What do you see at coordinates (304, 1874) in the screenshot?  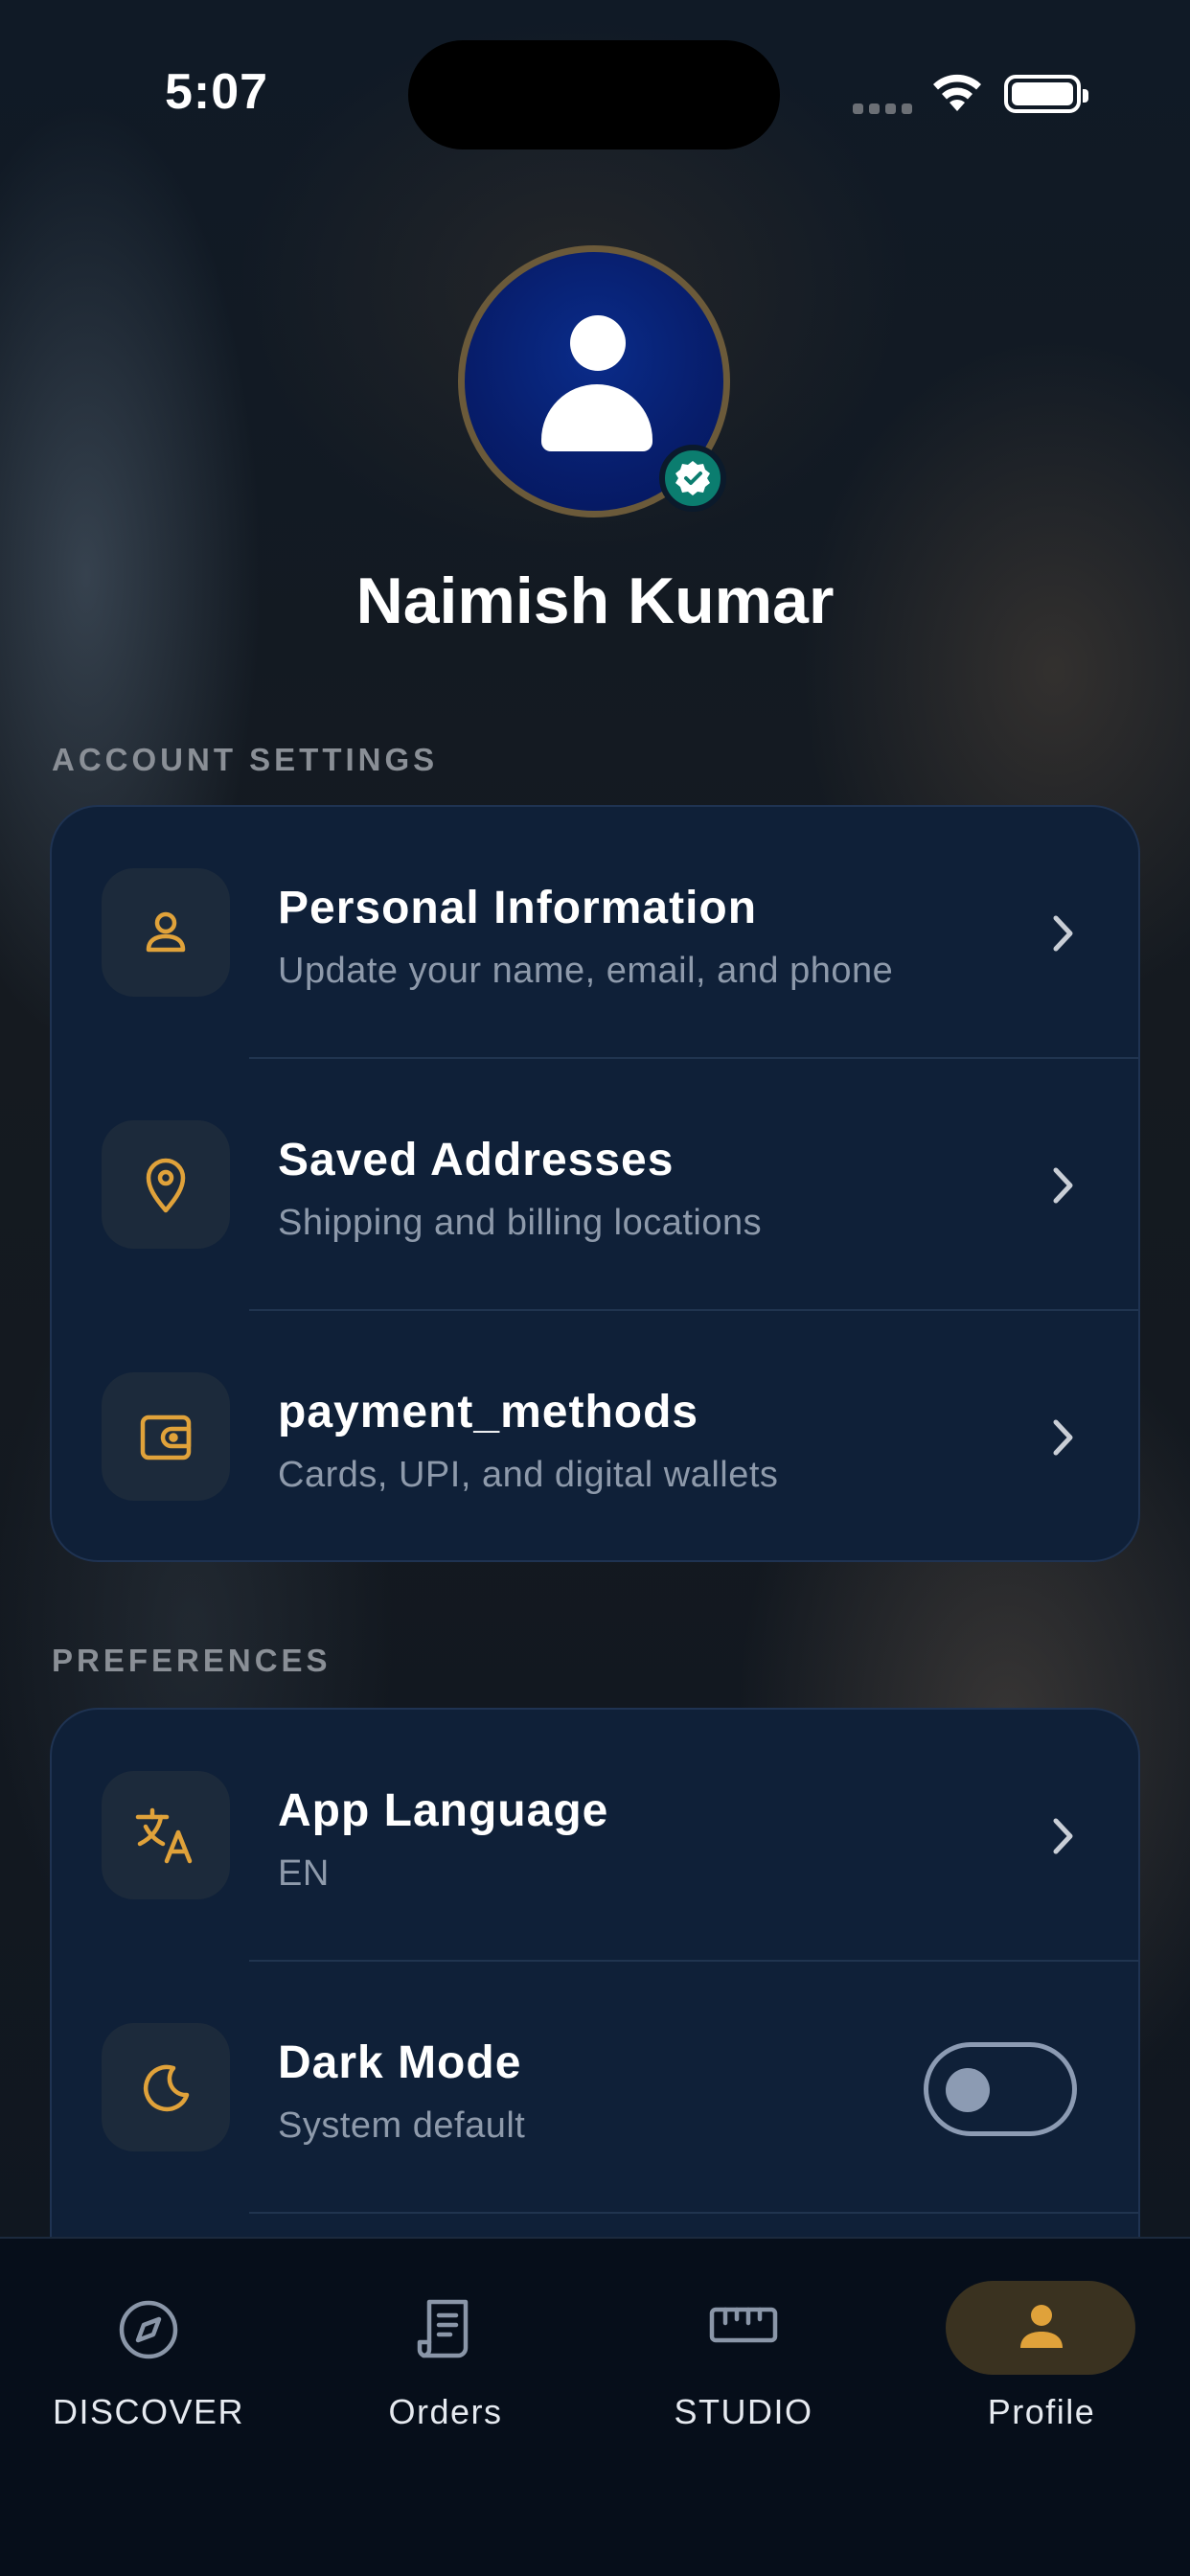 I see `row-subtitle: EN` at bounding box center [304, 1874].